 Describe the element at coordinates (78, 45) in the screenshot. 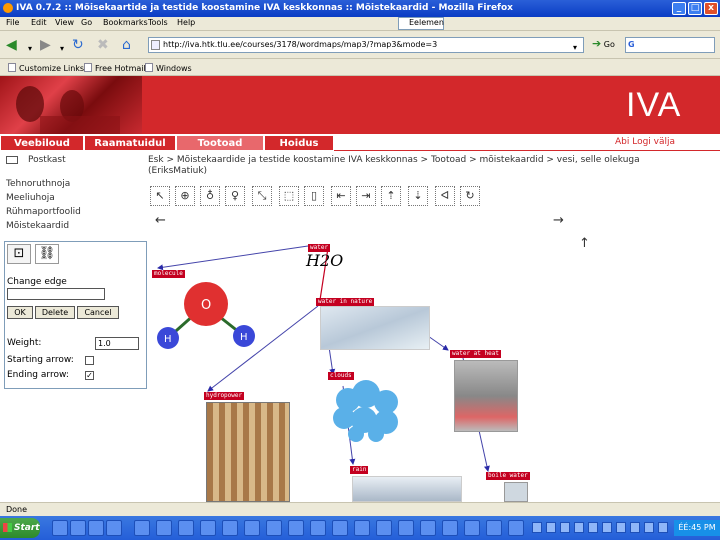

I see `reload-icon: ↻` at that location.